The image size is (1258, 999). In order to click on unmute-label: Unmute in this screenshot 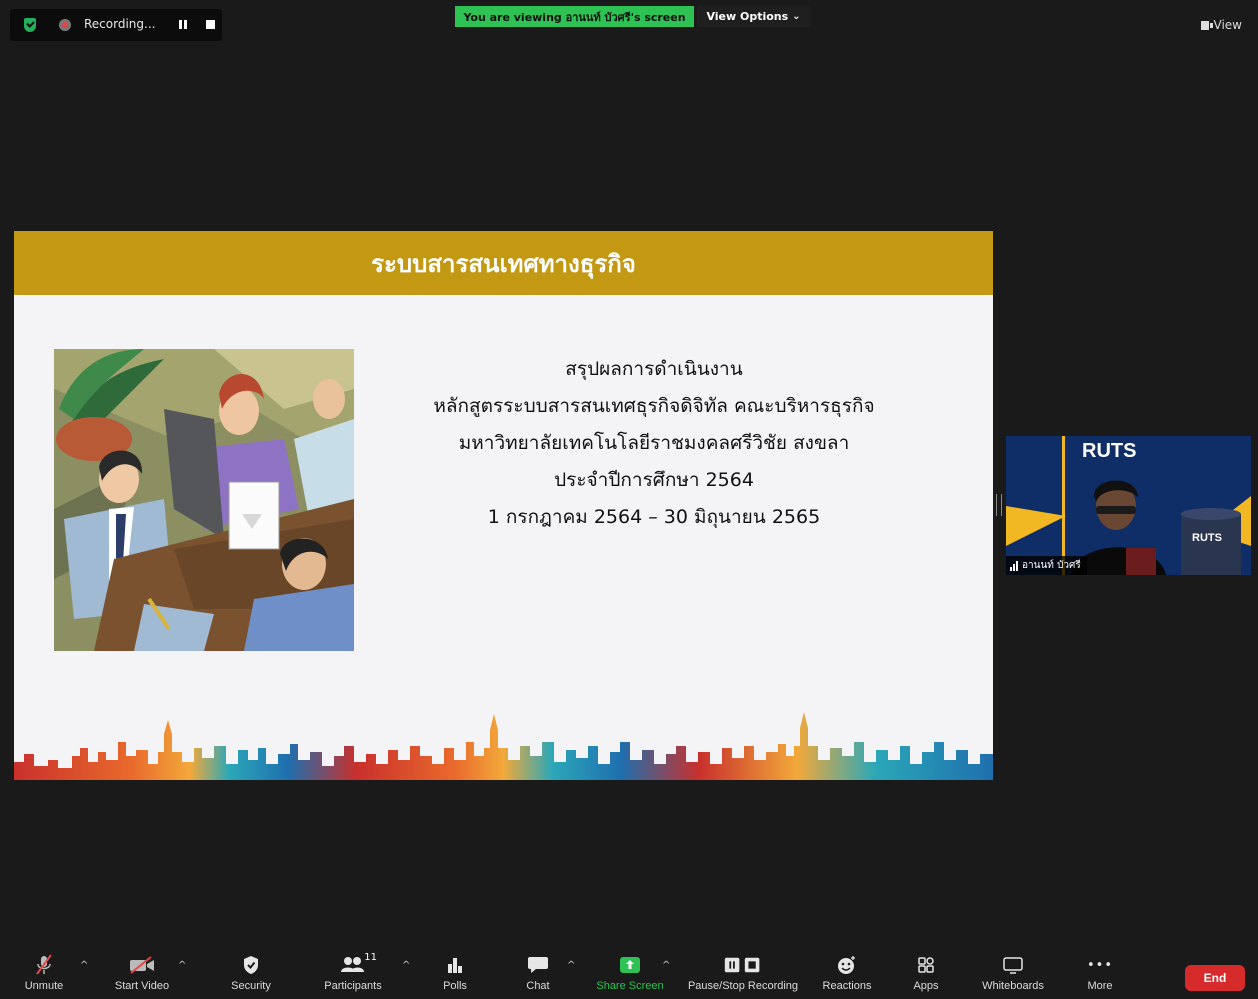, I will do `click(44, 986)`.